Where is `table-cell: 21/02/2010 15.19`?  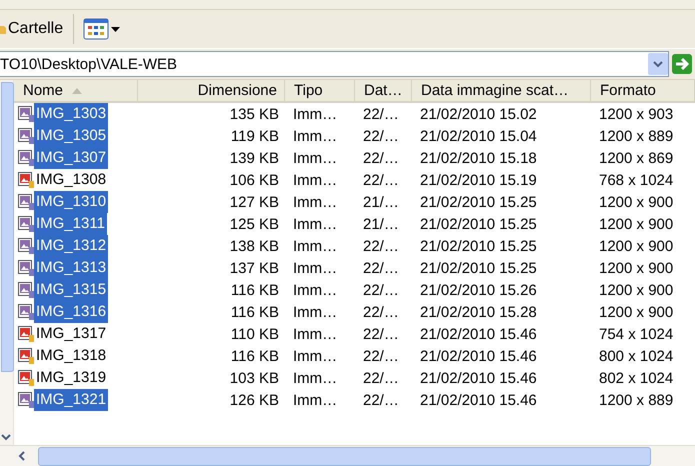
table-cell: 21/02/2010 15.19 is located at coordinates (478, 180).